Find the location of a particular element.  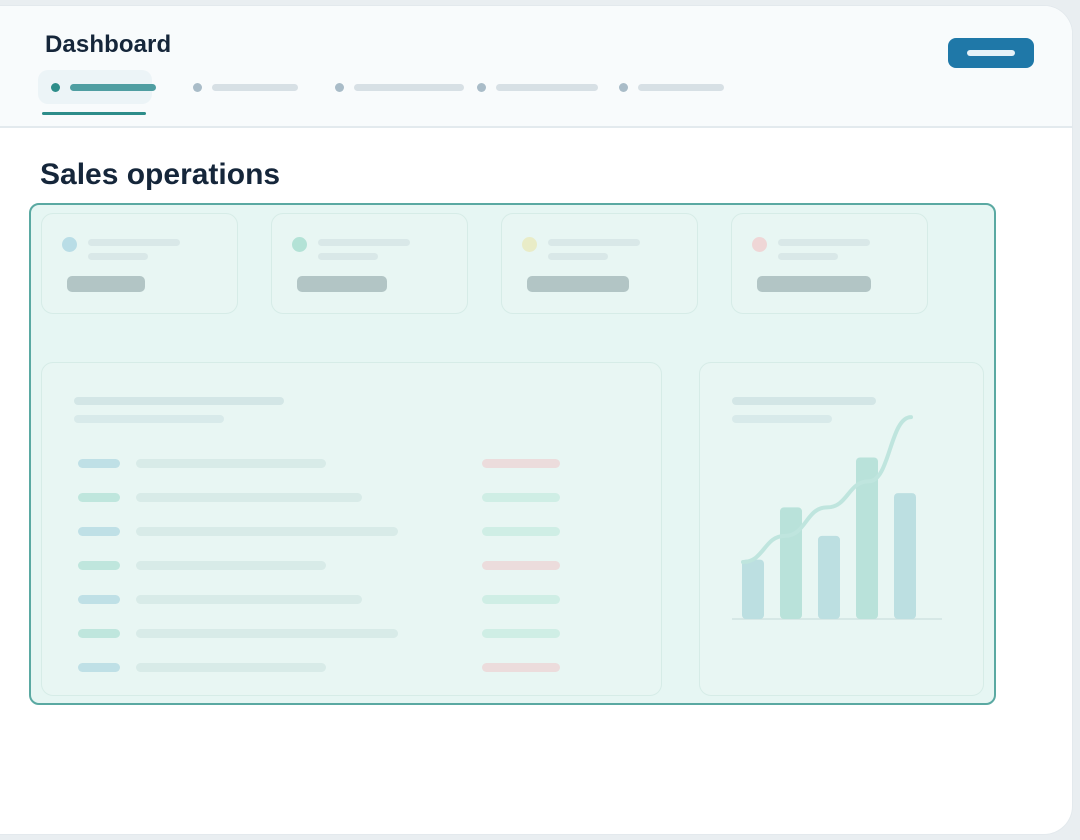

primary-action-button is located at coordinates (991, 53).